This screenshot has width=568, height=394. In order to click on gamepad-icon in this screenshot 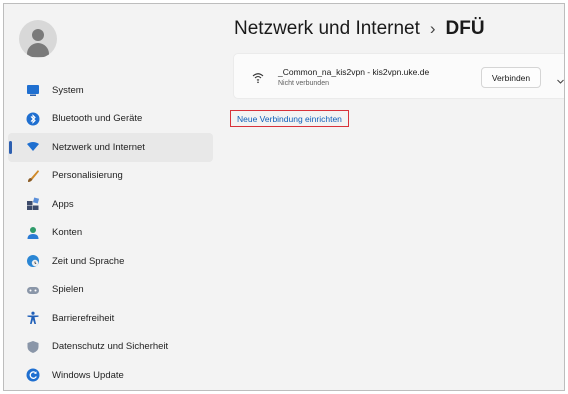, I will do `click(33, 290)`.